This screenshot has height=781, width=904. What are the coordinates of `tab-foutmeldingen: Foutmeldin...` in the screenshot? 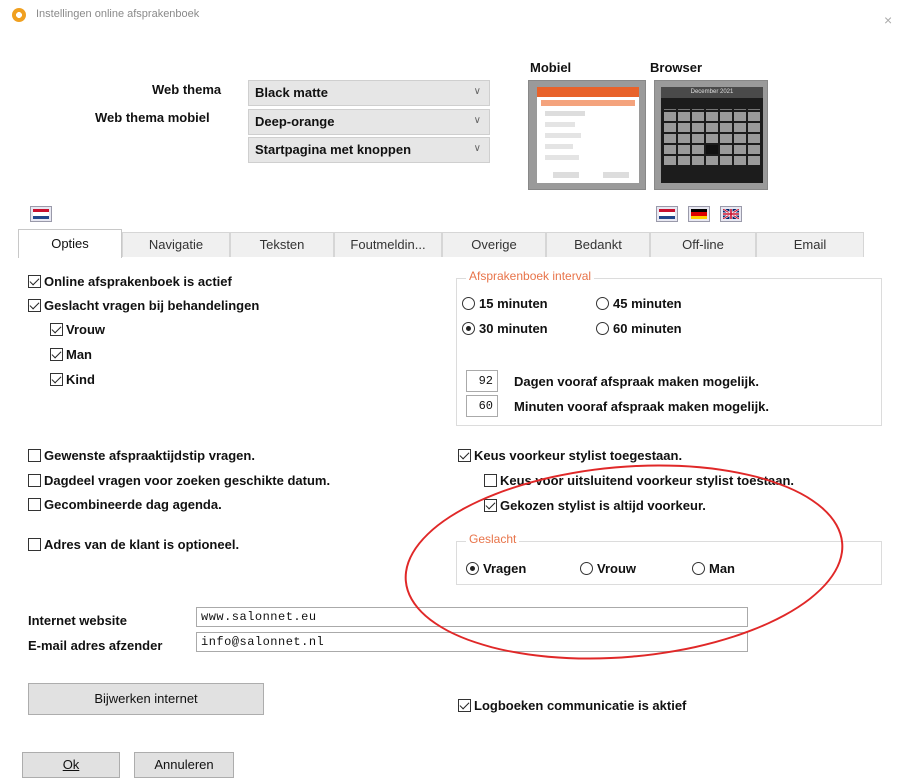 It's located at (388, 244).